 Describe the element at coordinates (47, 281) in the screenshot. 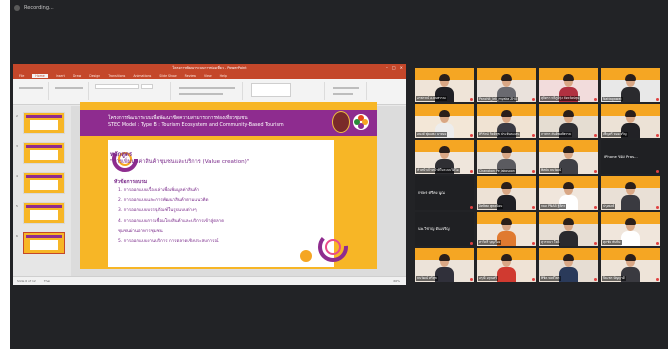

I see `status-language: Thai` at that location.